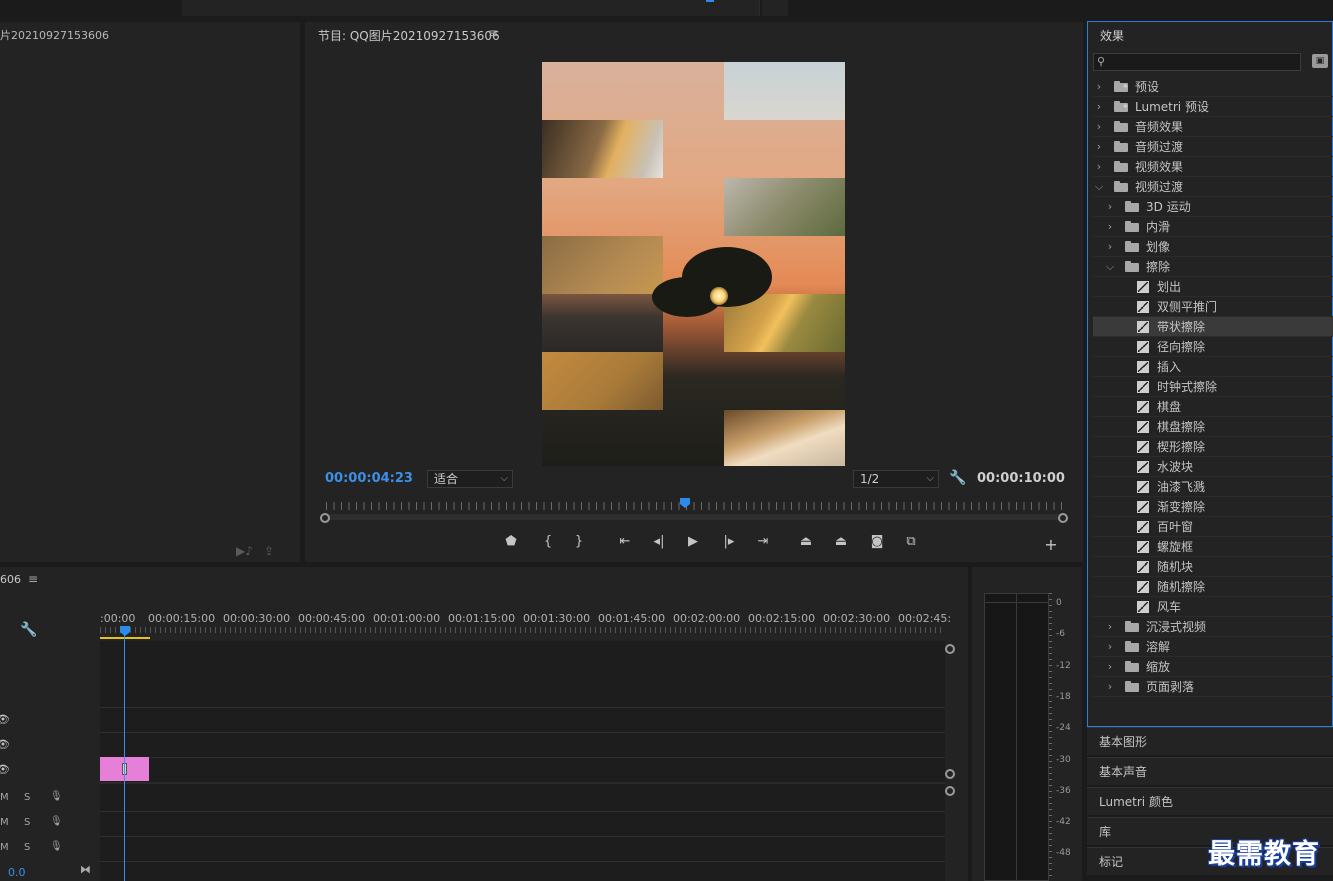 The image size is (1333, 881). Describe the element at coordinates (1213, 587) in the screenshot. I see `effect-item: 随机擦除` at that location.